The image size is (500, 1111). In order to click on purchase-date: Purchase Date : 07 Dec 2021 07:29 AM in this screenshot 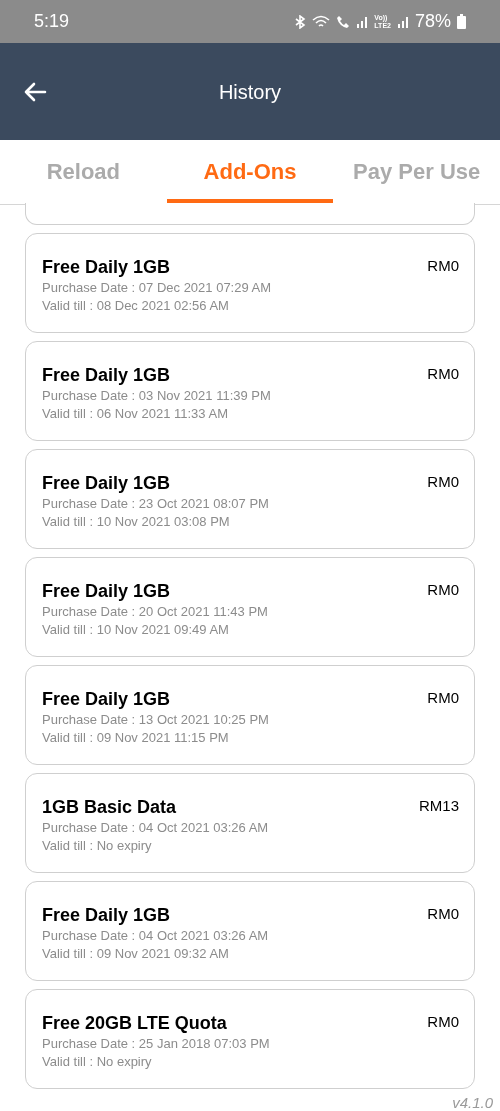, I will do `click(157, 288)`.